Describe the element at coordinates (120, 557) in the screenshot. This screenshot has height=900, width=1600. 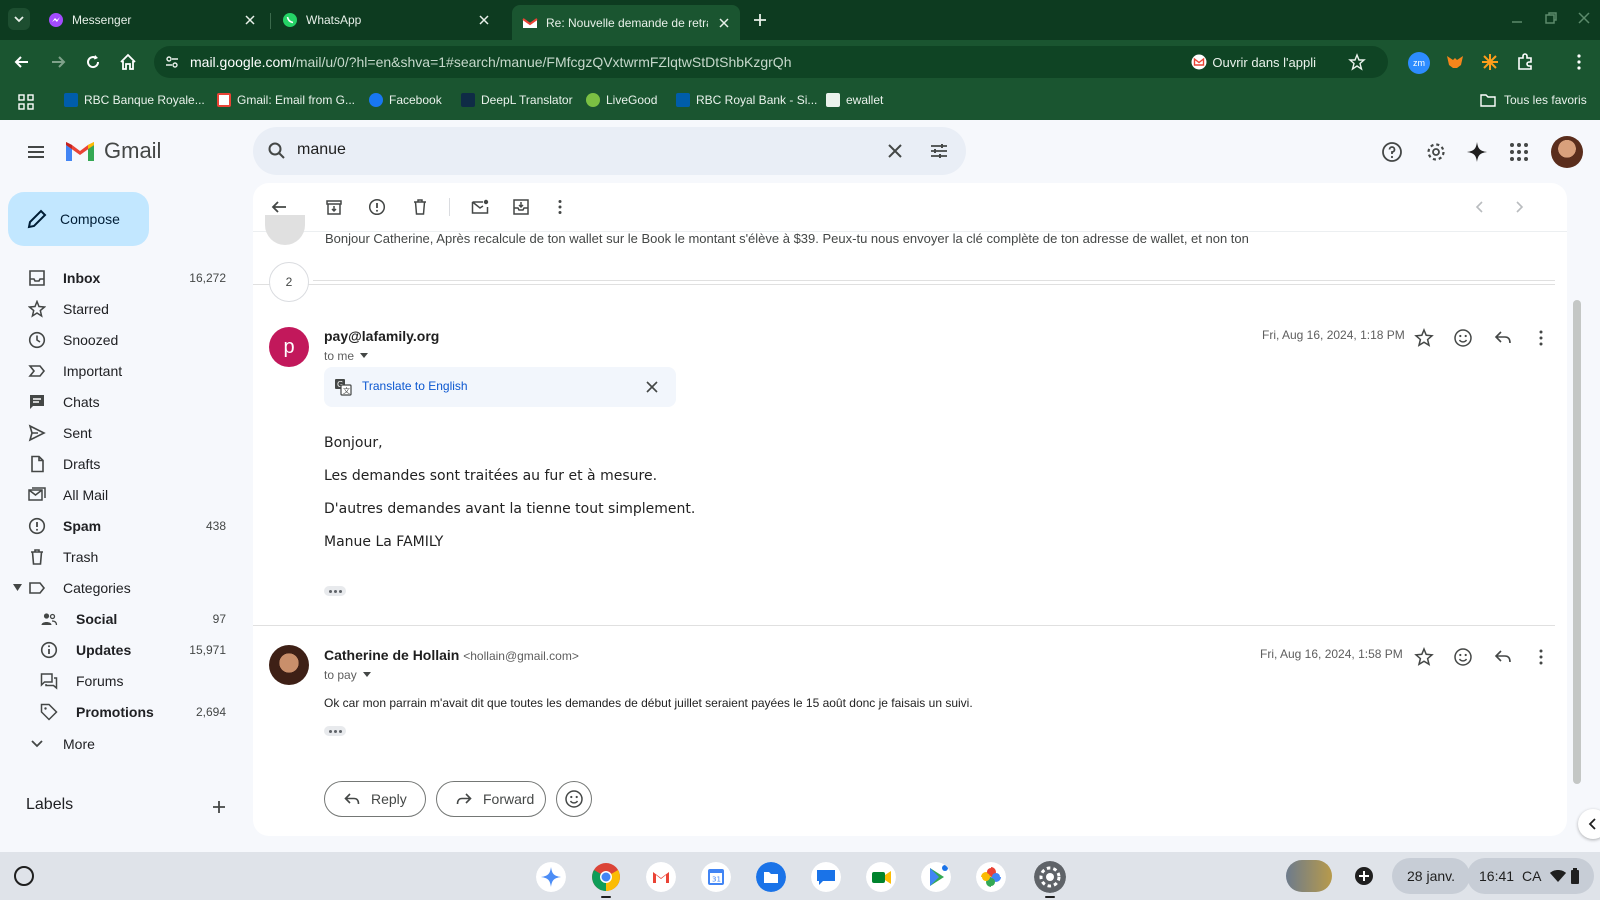
I see `nav-trash: Trash` at that location.